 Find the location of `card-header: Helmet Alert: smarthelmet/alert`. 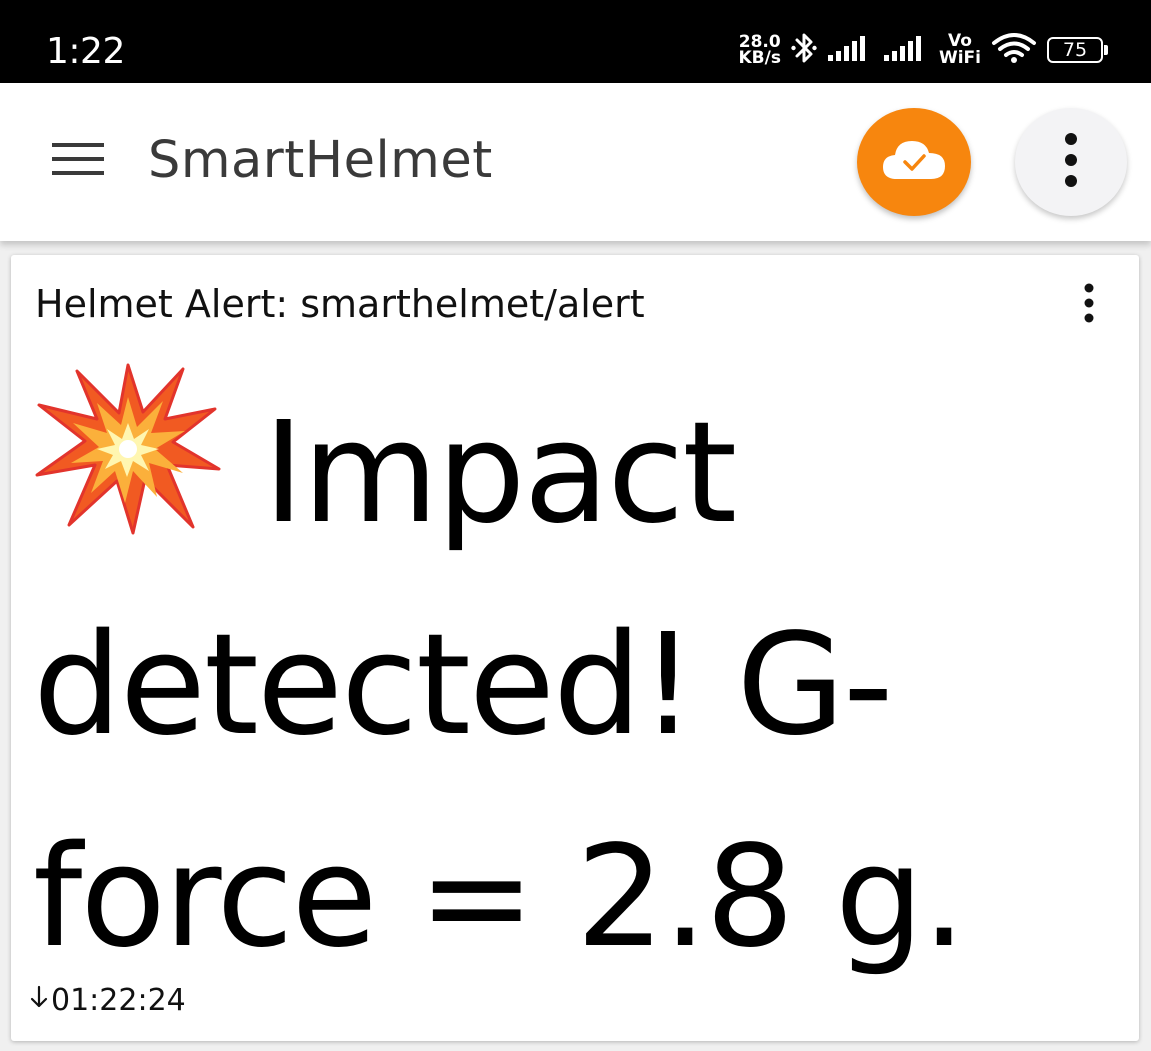

card-header: Helmet Alert: smarthelmet/alert is located at coordinates (340, 304).